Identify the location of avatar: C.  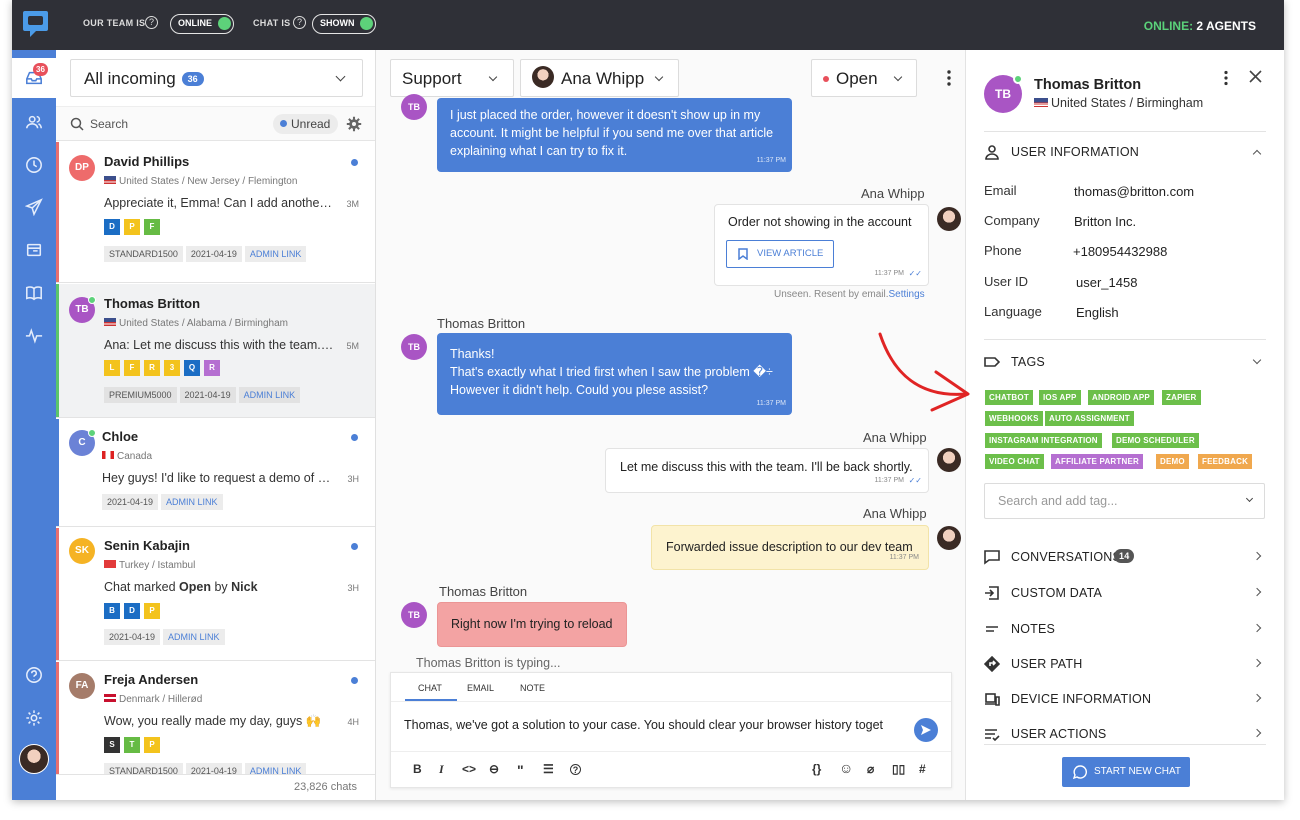
(82, 442).